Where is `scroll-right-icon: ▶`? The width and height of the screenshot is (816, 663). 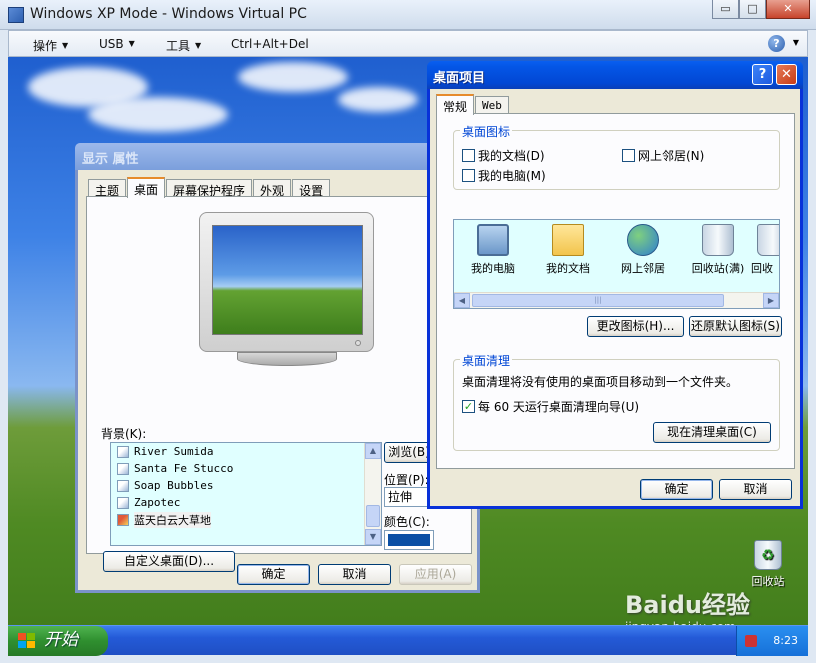 scroll-right-icon: ▶ is located at coordinates (771, 300).